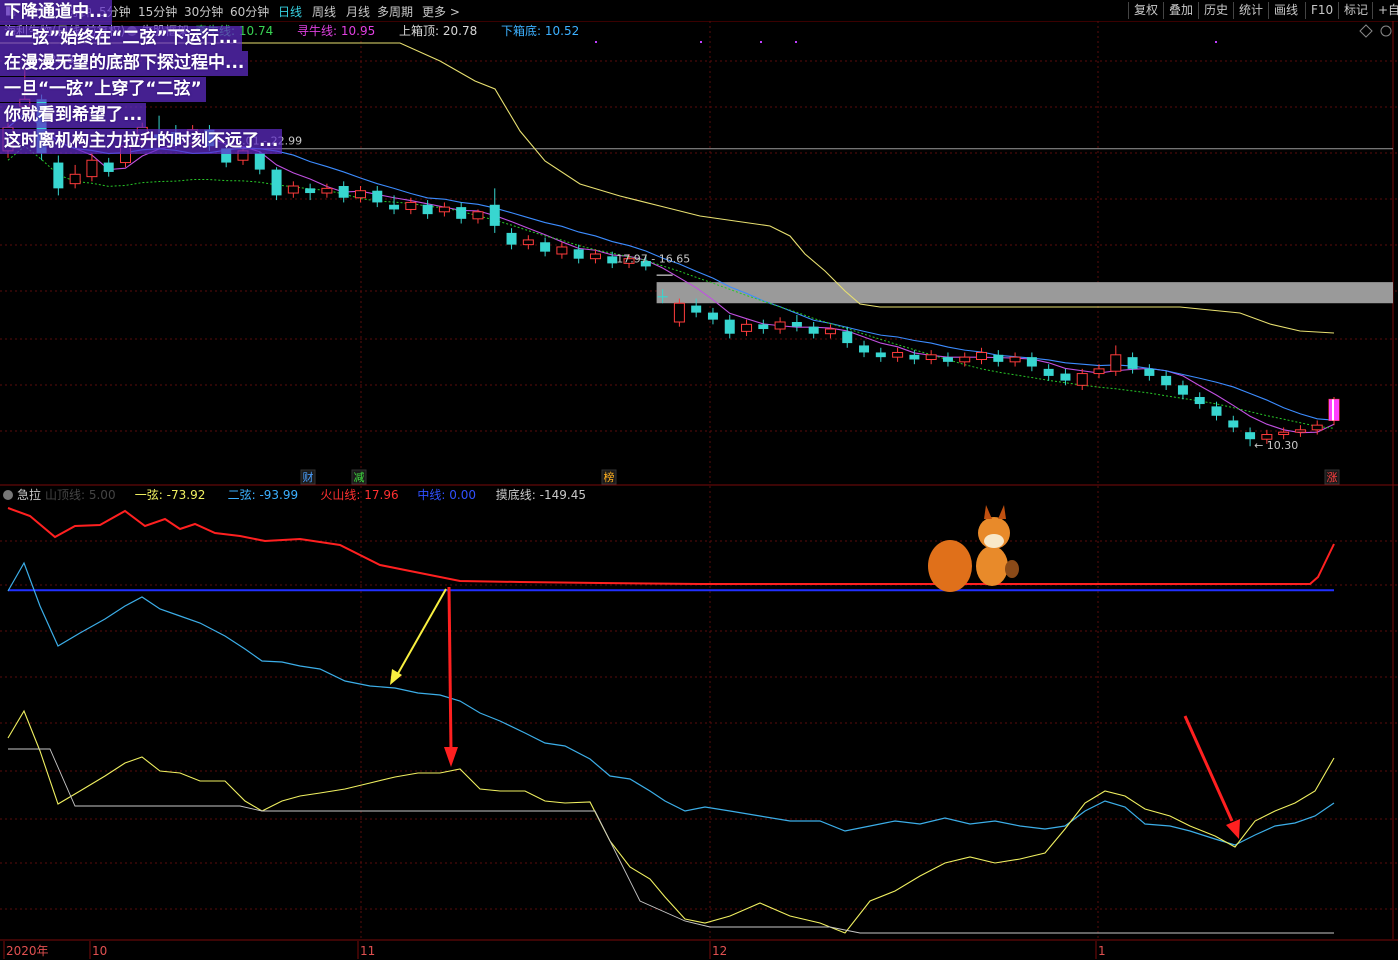 This screenshot has height=960, width=1398. What do you see at coordinates (451, 757) in the screenshot?
I see `arrow-red-left-head` at bounding box center [451, 757].